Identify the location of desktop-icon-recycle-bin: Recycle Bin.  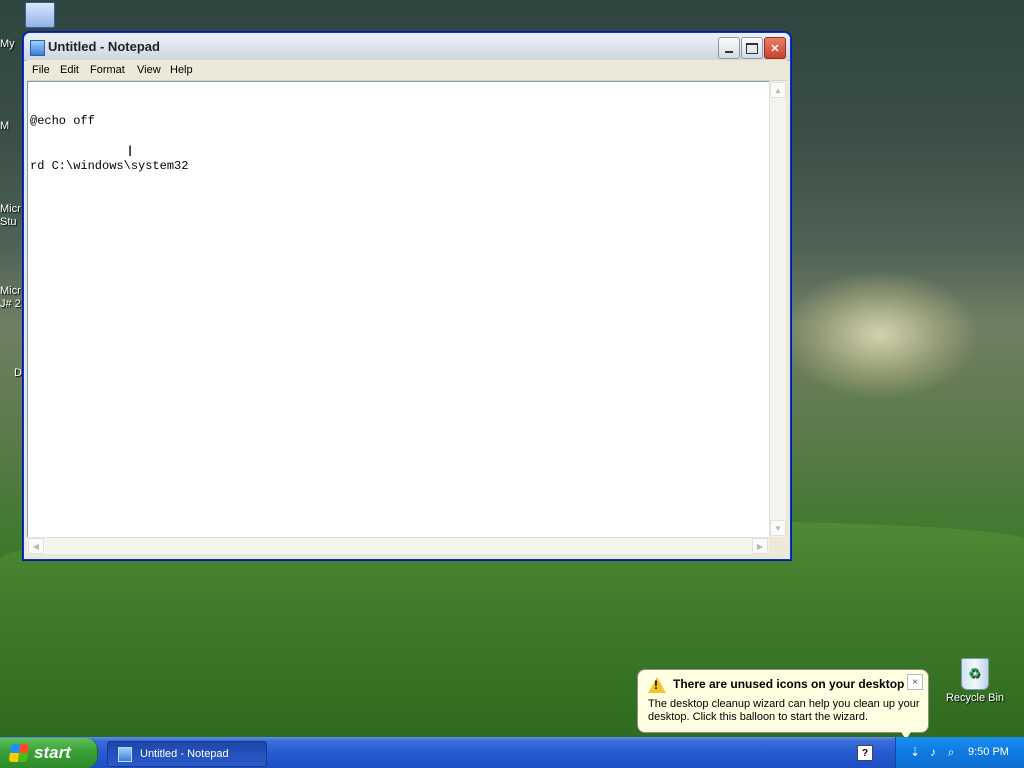
(975, 681).